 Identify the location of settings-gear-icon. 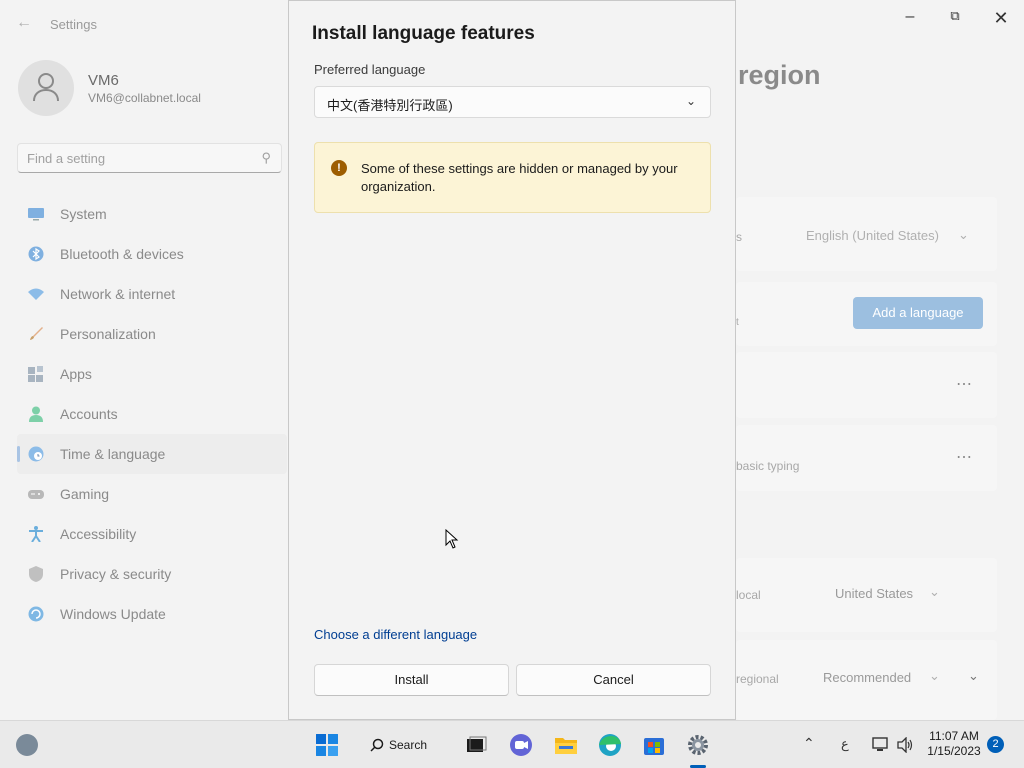
(698, 745).